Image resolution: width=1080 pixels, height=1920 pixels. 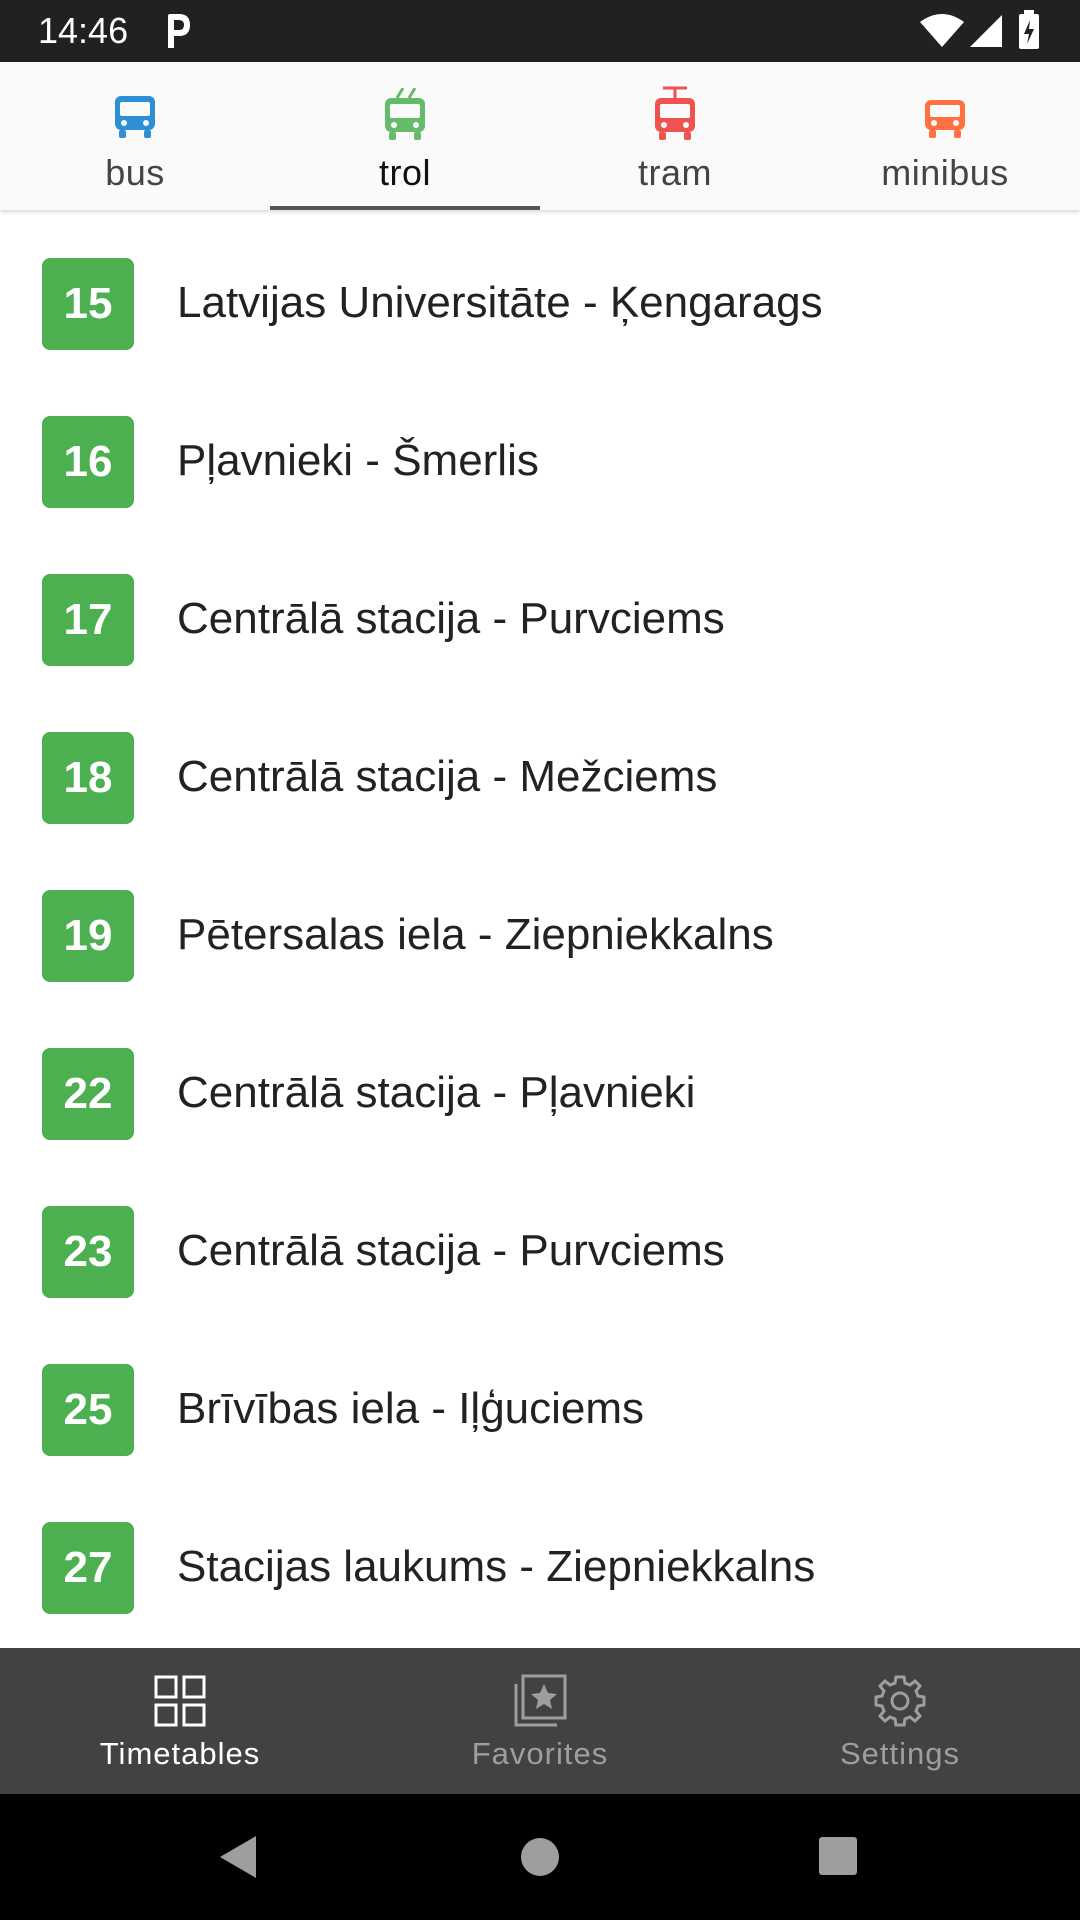 I want to click on parking-notification-icon, so click(x=179, y=31).